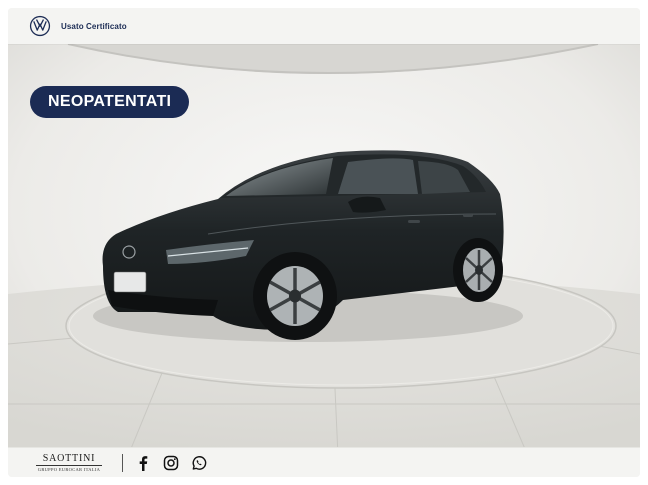  Describe the element at coordinates (143, 463) in the screenshot. I see `facebook-icon` at that location.